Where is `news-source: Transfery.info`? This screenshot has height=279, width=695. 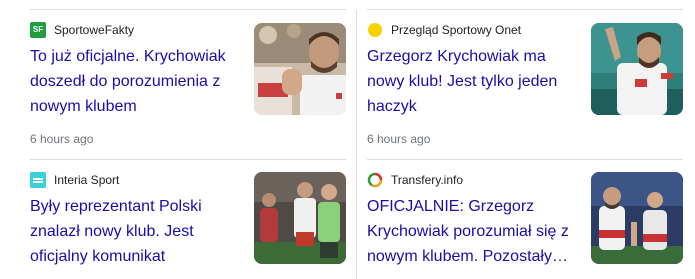 news-source: Transfery.info is located at coordinates (415, 180).